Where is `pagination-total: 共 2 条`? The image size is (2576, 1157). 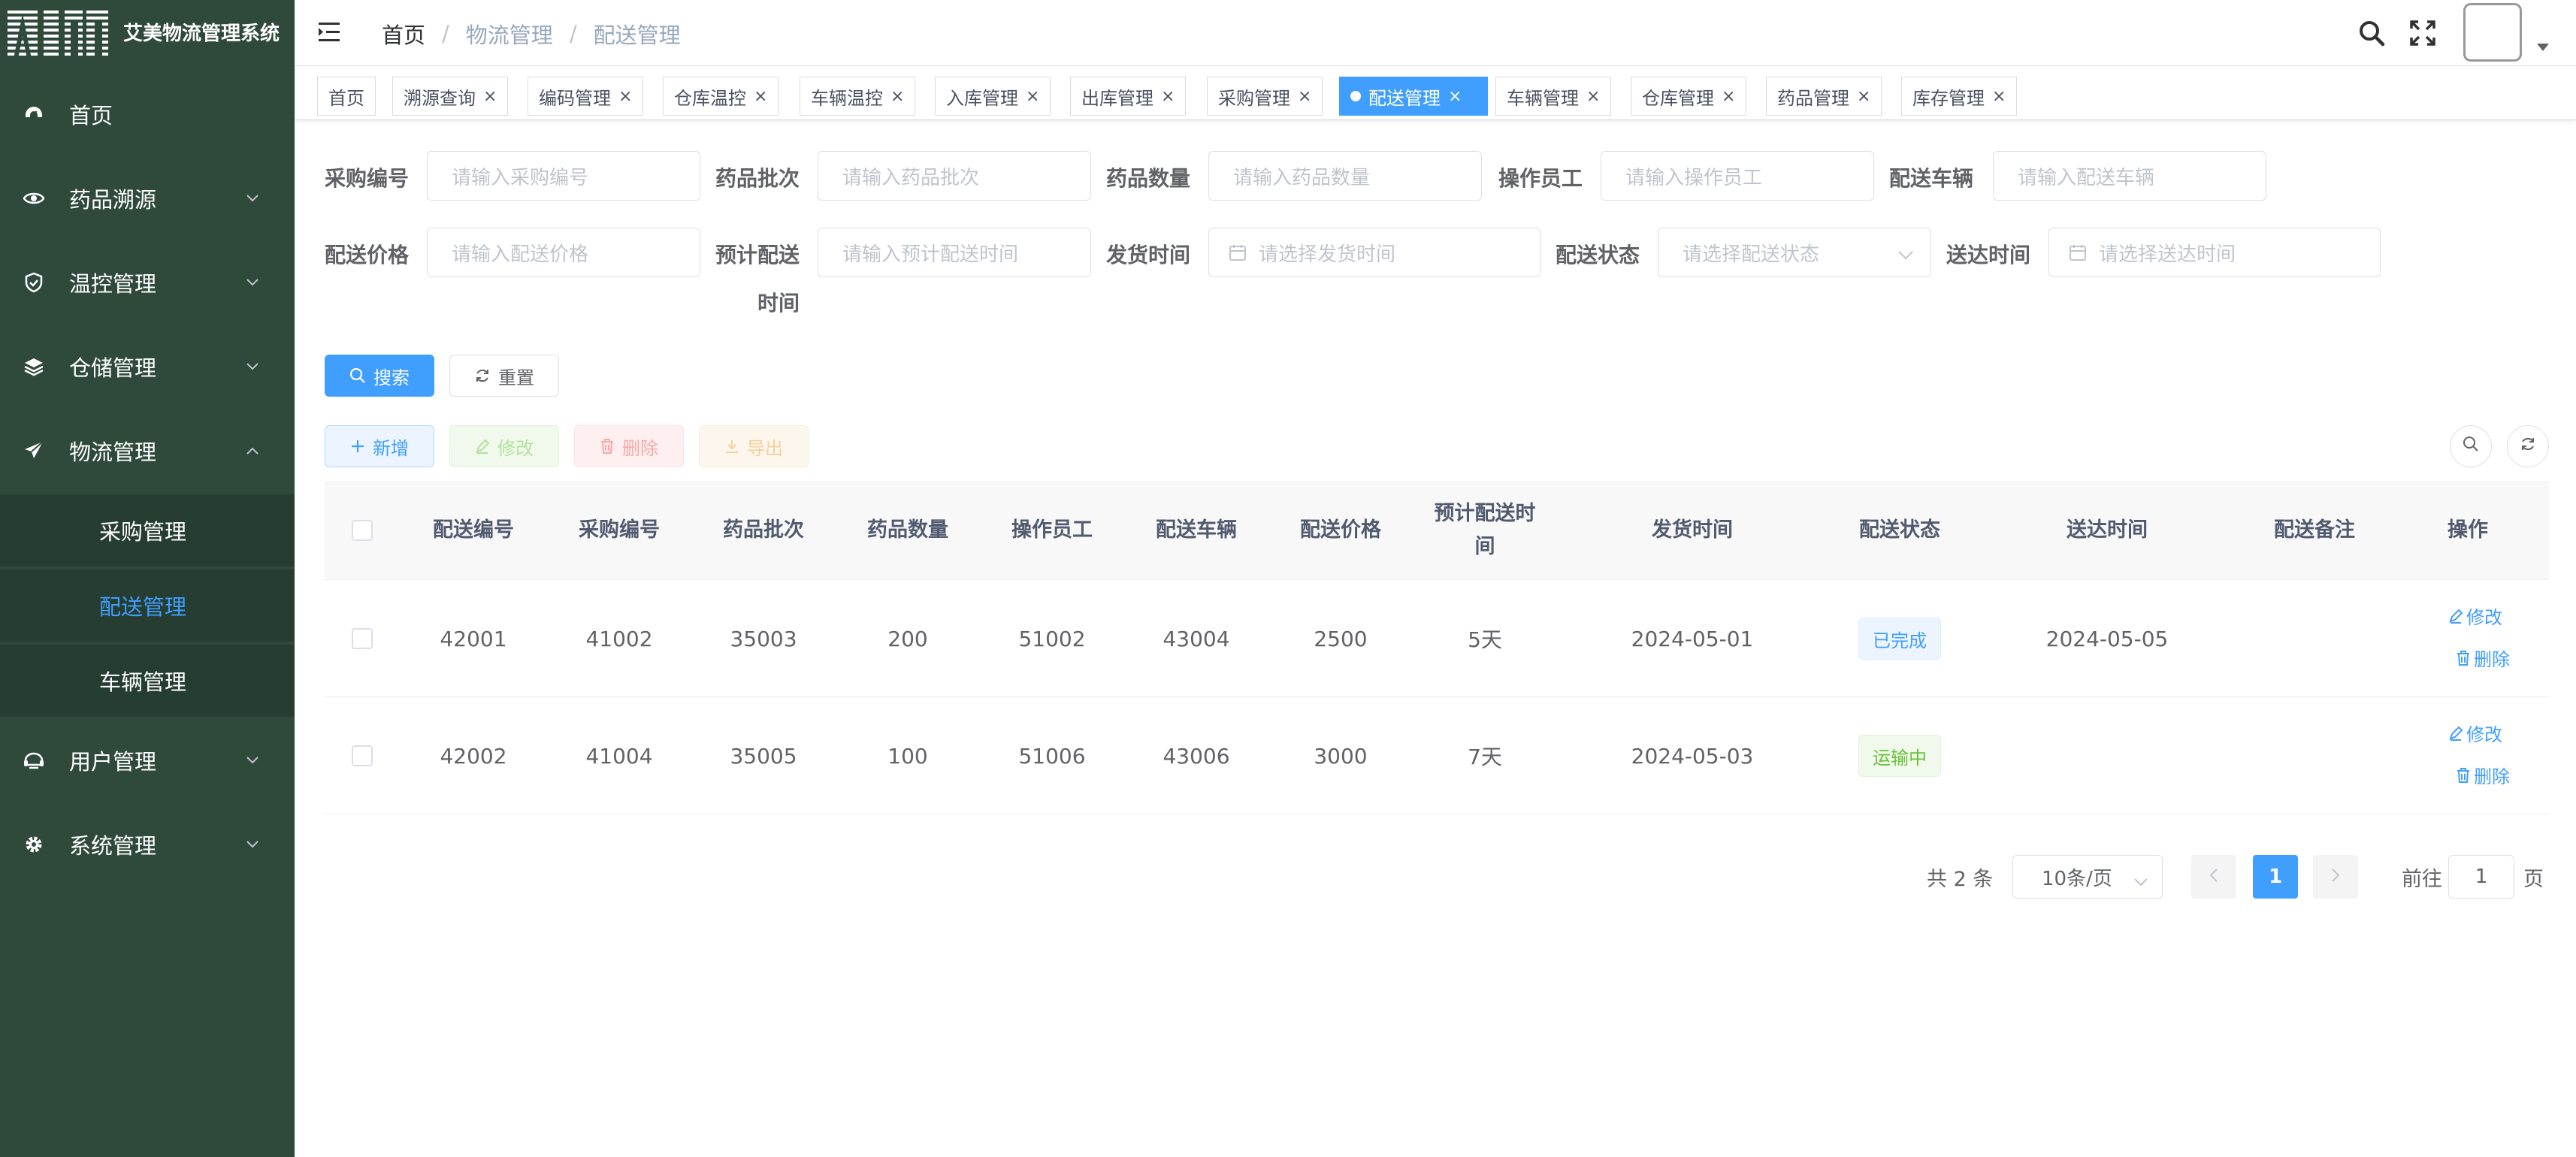 pagination-total: 共 2 条 is located at coordinates (1960, 879).